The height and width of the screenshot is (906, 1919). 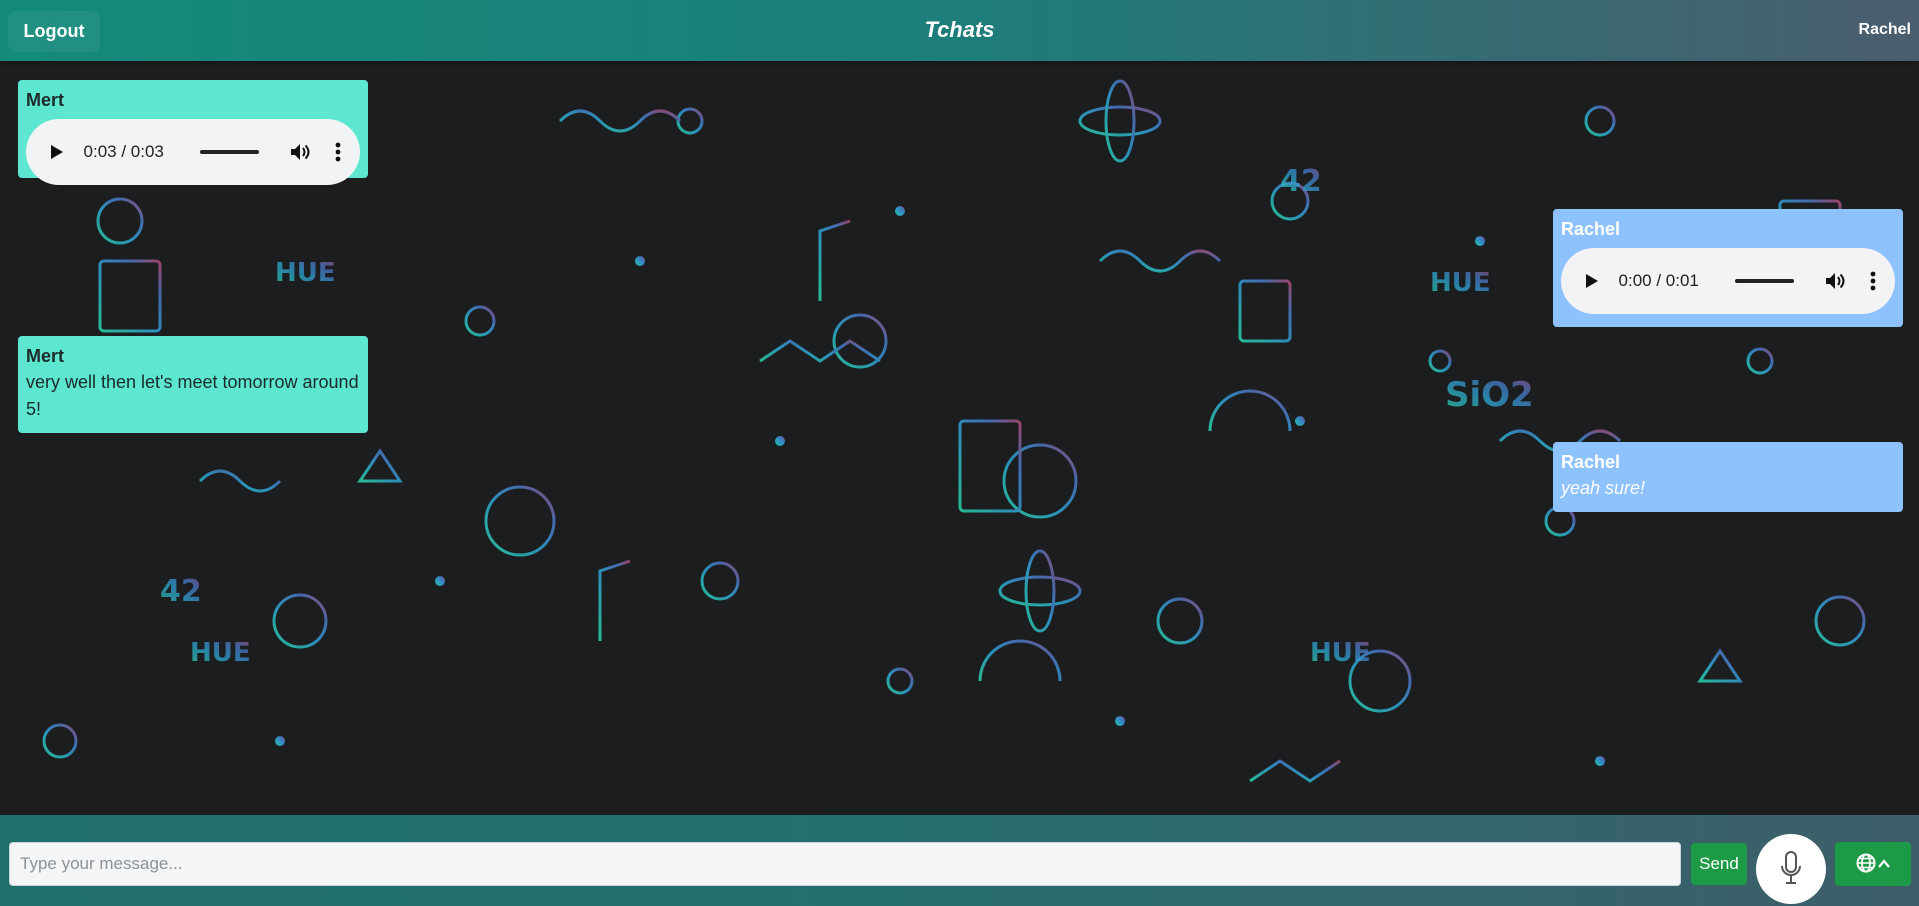 What do you see at coordinates (1603, 488) in the screenshot?
I see `message-text: yeah sure!` at bounding box center [1603, 488].